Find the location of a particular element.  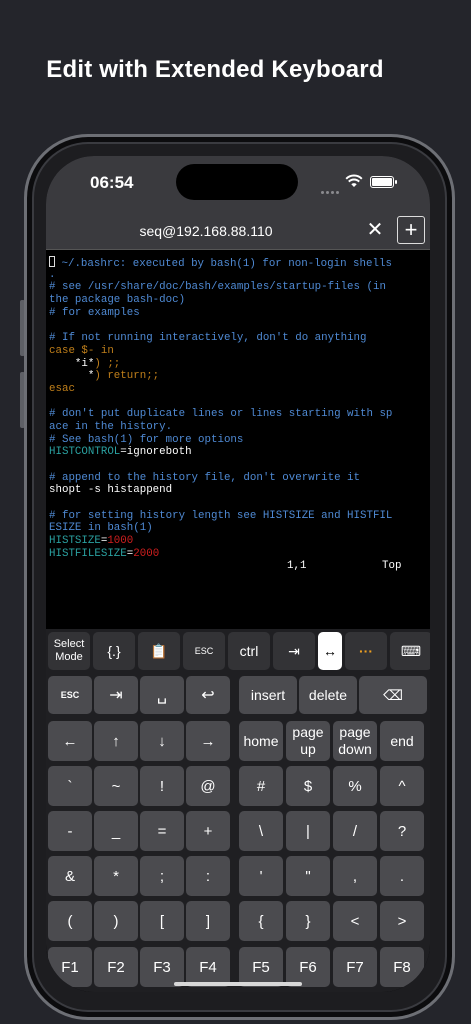

terminal-text-segment: # for examples is located at coordinates (94, 312).